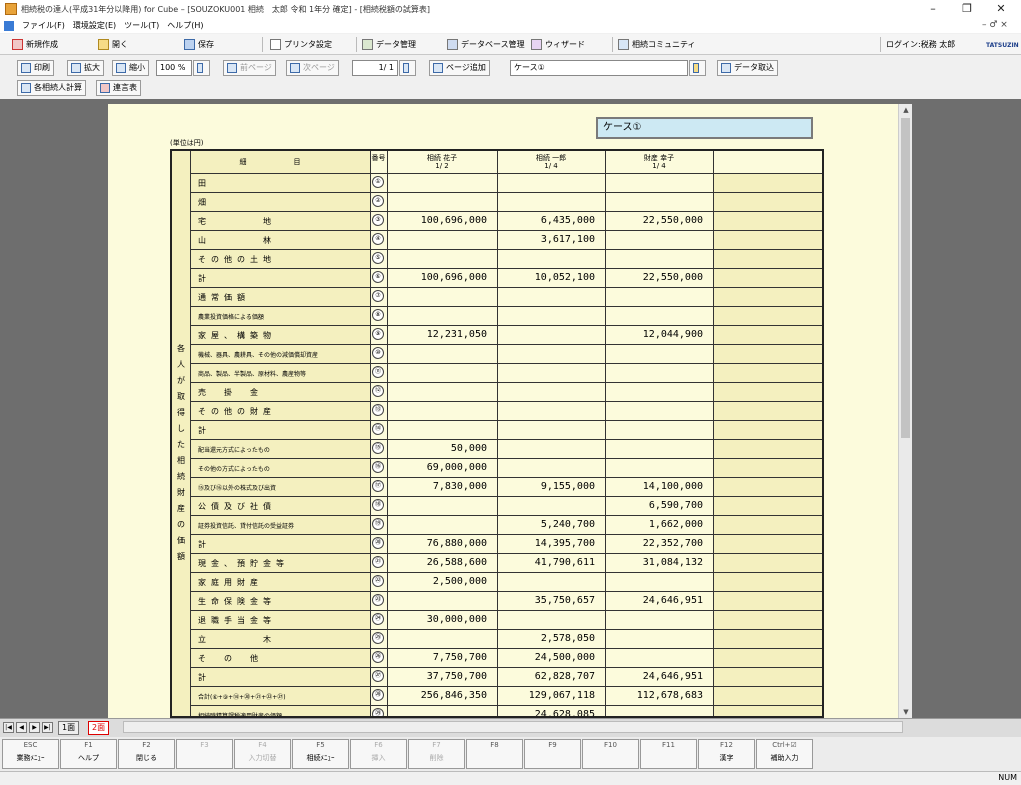 This screenshot has height=785, width=1021. I want to click on value-cell: 14,395,700, so click(565, 543).